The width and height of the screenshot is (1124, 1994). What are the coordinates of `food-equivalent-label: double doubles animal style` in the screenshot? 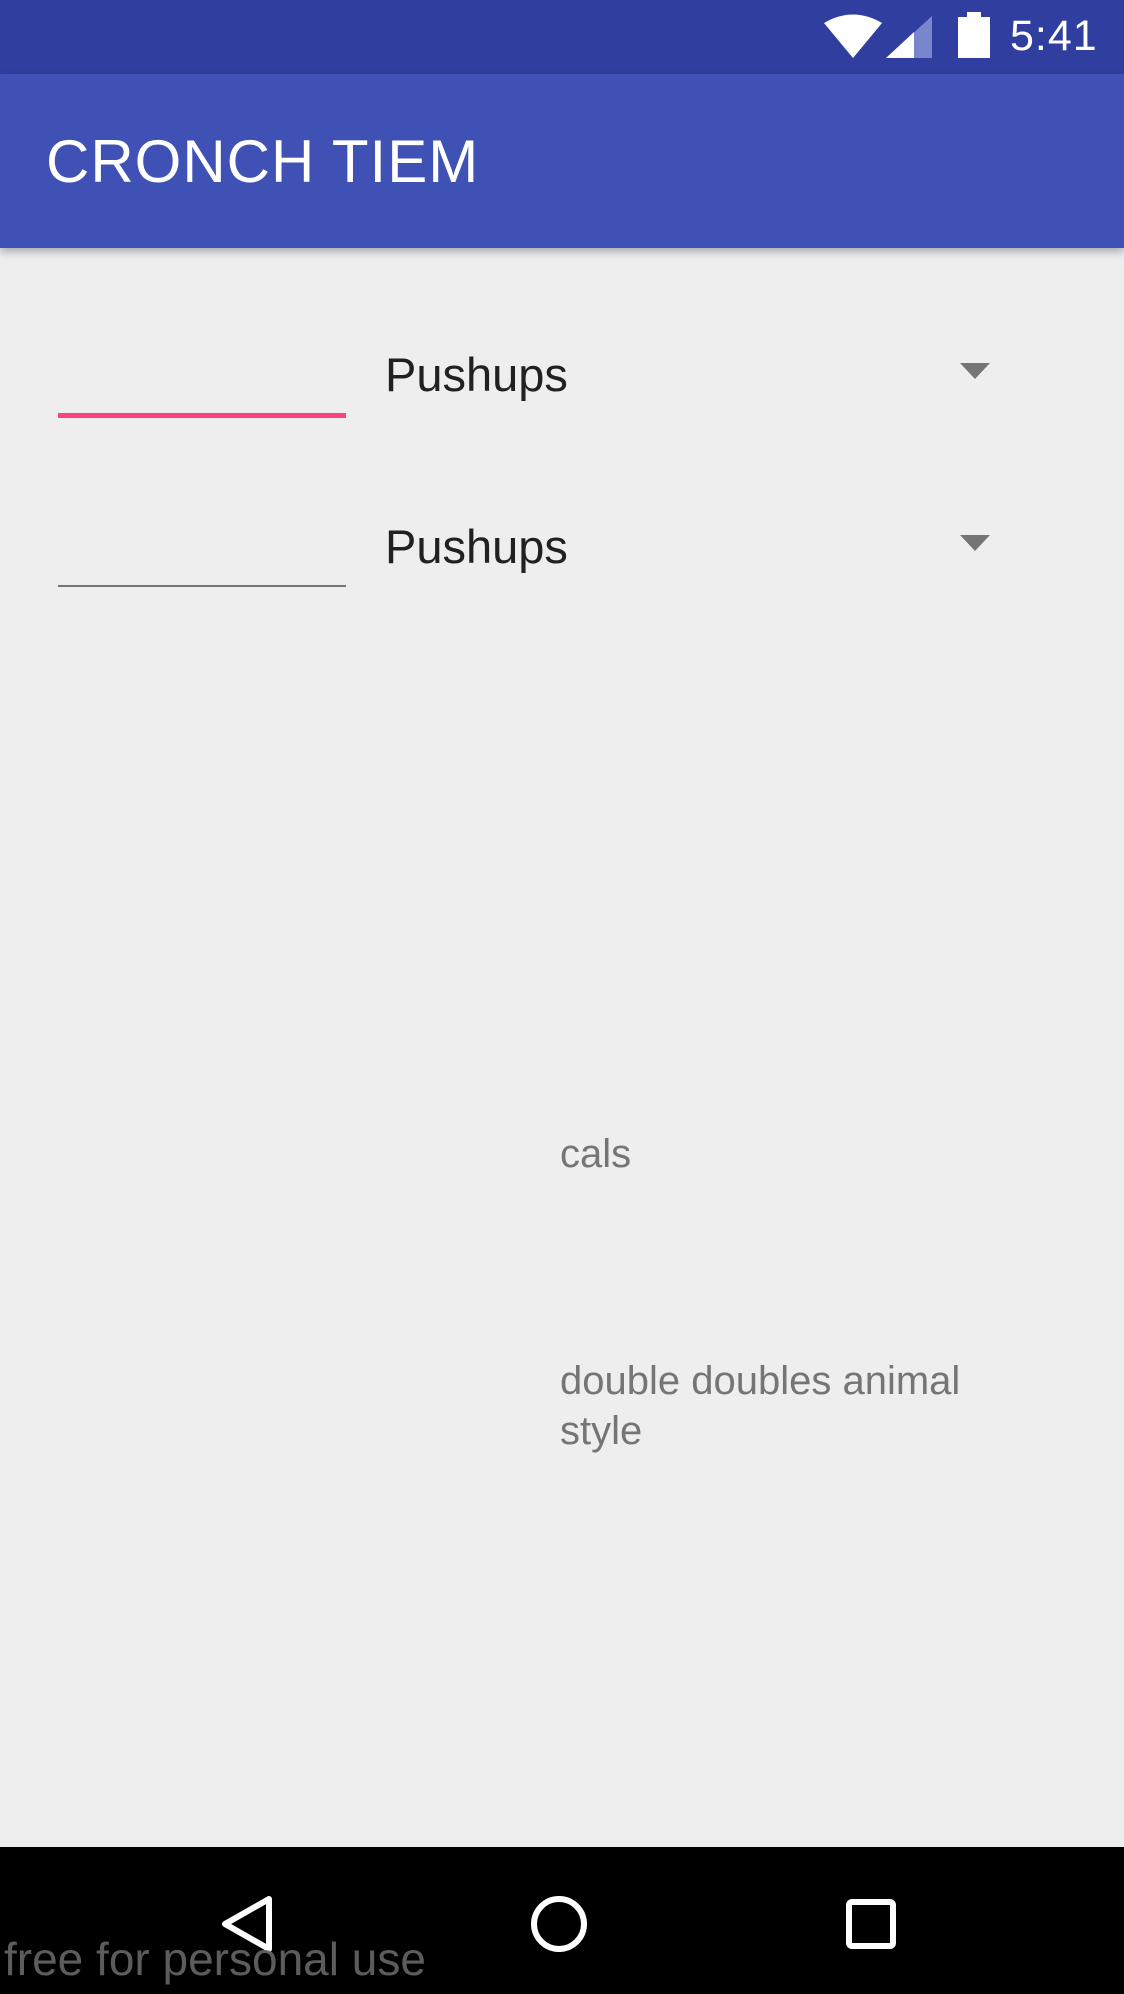 It's located at (760, 1406).